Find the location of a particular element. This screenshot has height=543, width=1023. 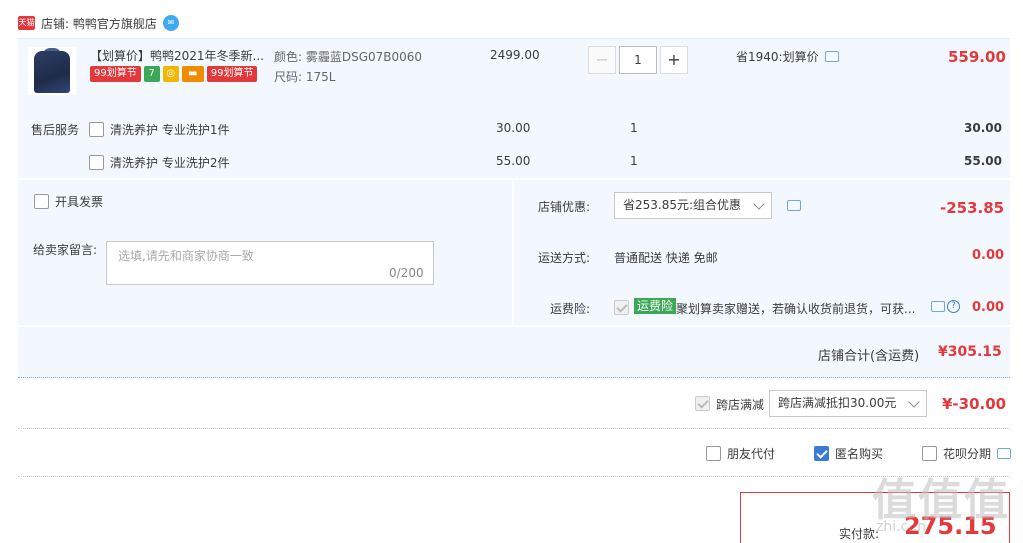

badge-7day-icon: 7 is located at coordinates (151, 74).